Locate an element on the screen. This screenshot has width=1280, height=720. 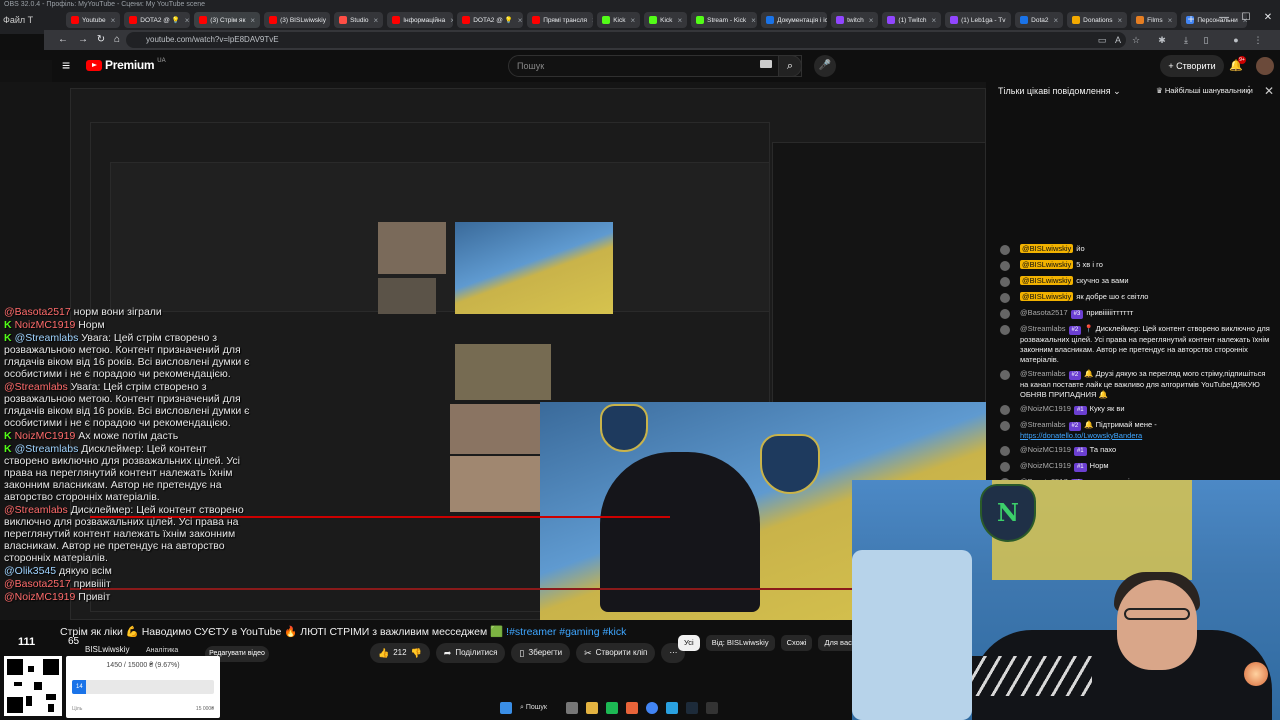
taskbar-search: ⌕ Пошук is located at coordinates (539, 708).